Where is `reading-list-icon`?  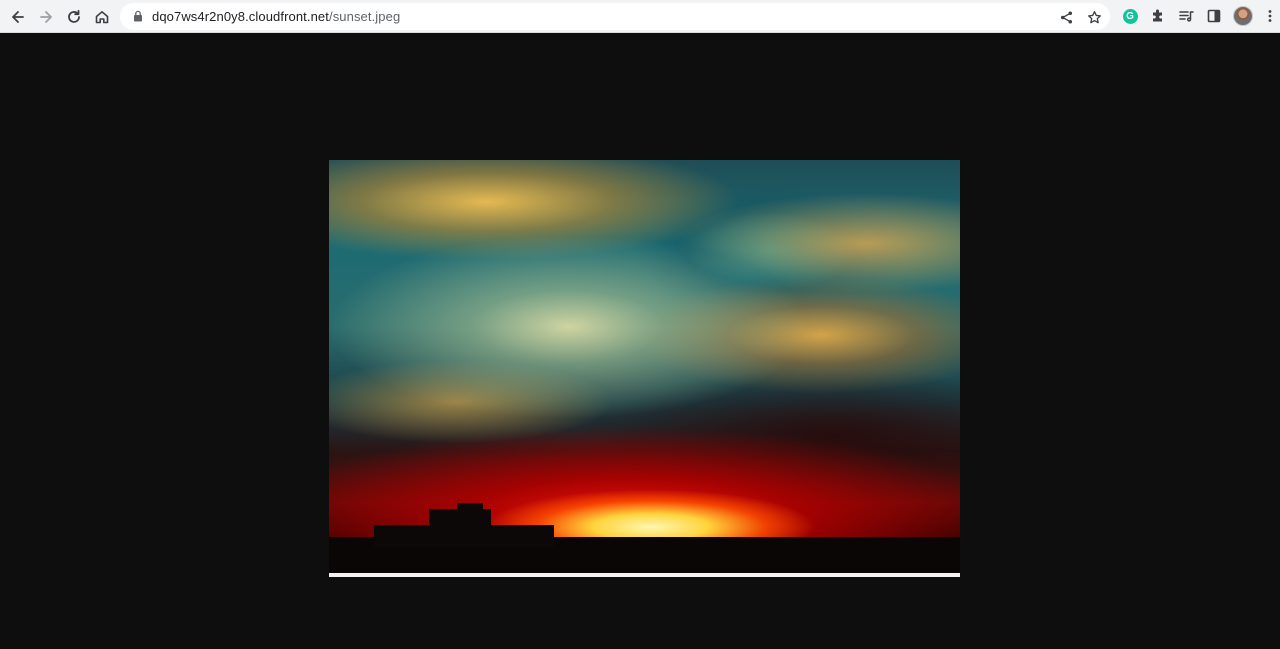
reading-list-icon is located at coordinates (1186, 16).